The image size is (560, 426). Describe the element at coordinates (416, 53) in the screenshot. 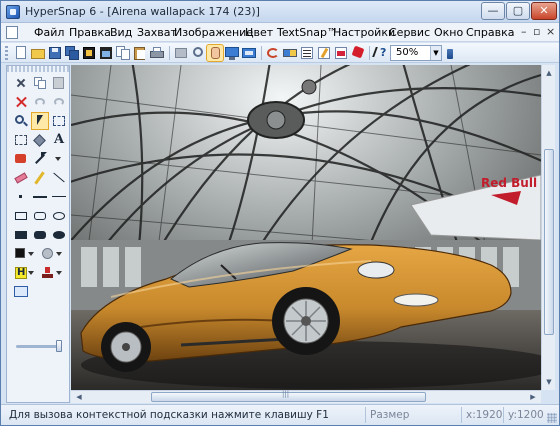

I see `zoom-select: 50% ▼` at that location.